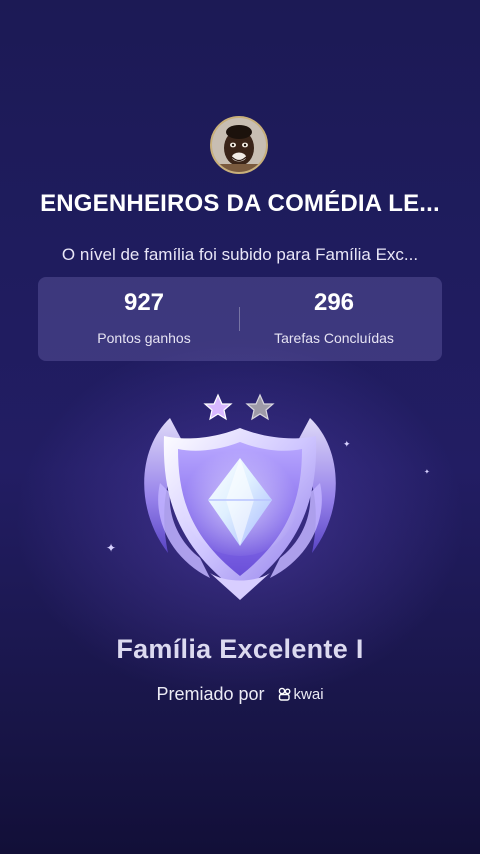 The width and height of the screenshot is (480, 854). What do you see at coordinates (240, 495) in the screenshot?
I see `crystal-shield-badge-icon` at bounding box center [240, 495].